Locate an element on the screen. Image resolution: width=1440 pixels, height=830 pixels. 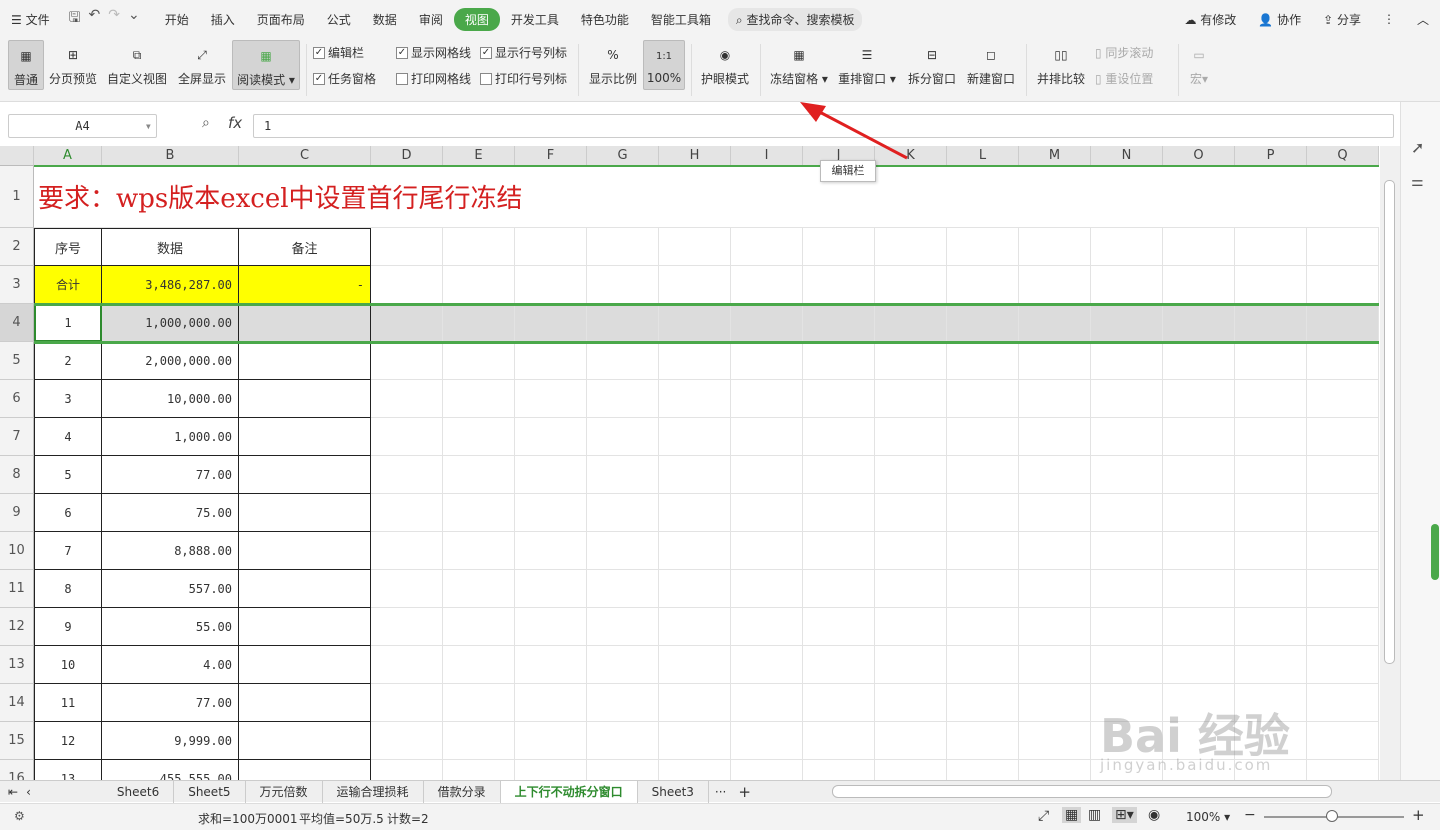
row-number-cell: 3 is located at coordinates (68, 399).